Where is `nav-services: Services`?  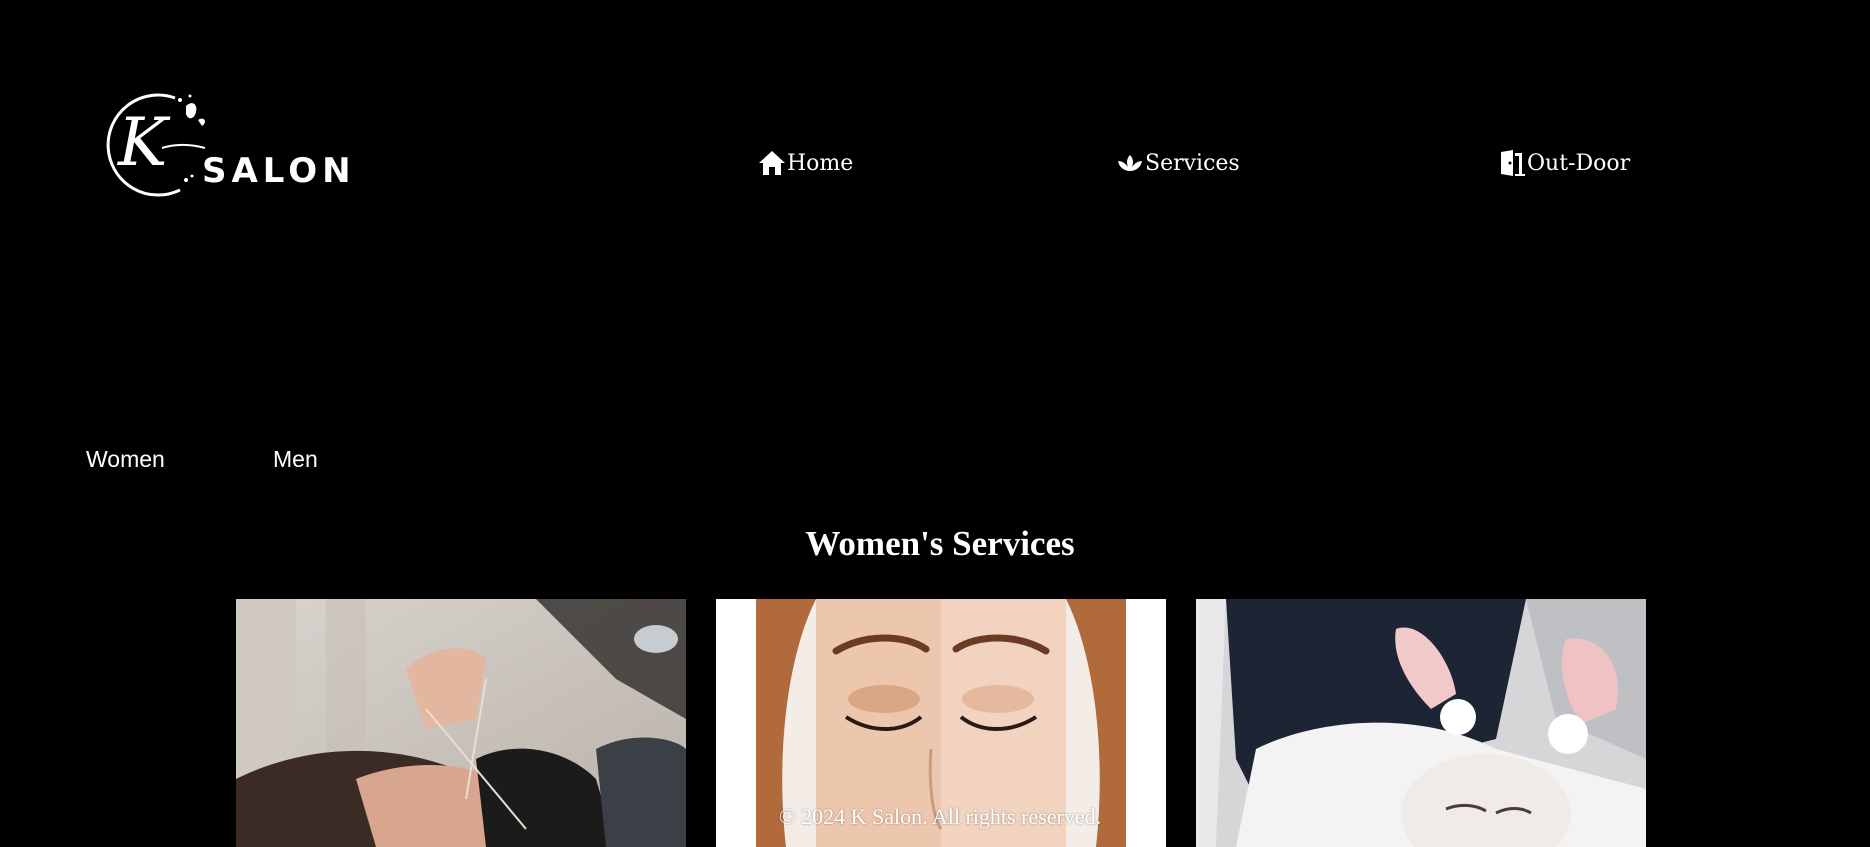
nav-services: Services is located at coordinates (1178, 163).